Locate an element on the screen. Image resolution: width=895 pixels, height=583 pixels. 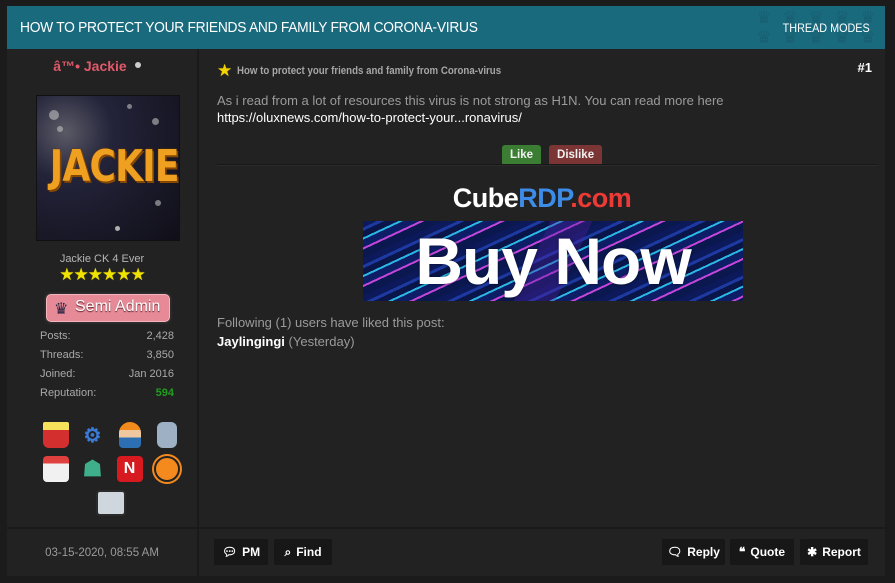
liker-time: (Yesterday) is located at coordinates (321, 341).